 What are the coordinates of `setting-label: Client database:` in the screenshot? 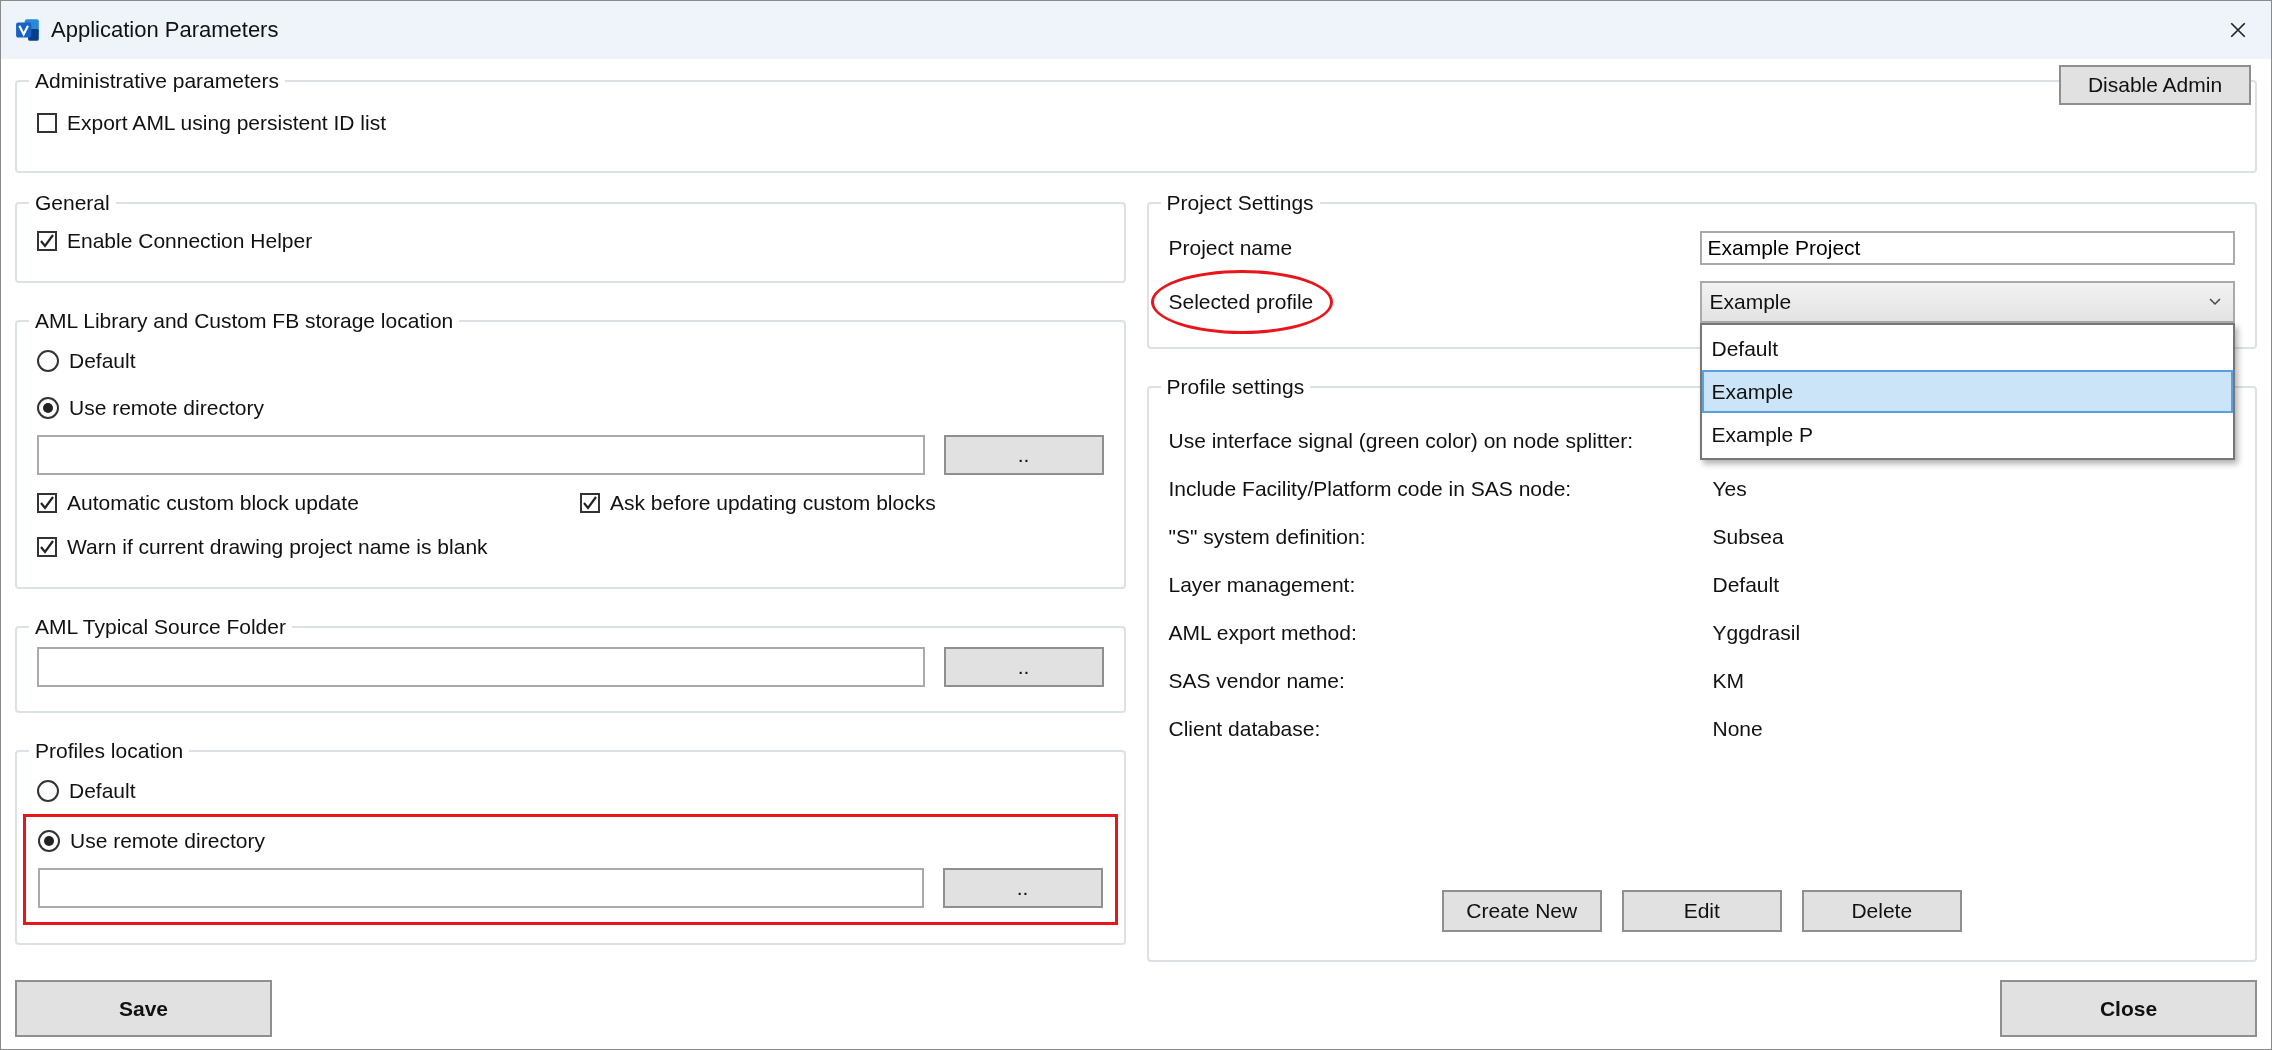 It's located at (1245, 729).